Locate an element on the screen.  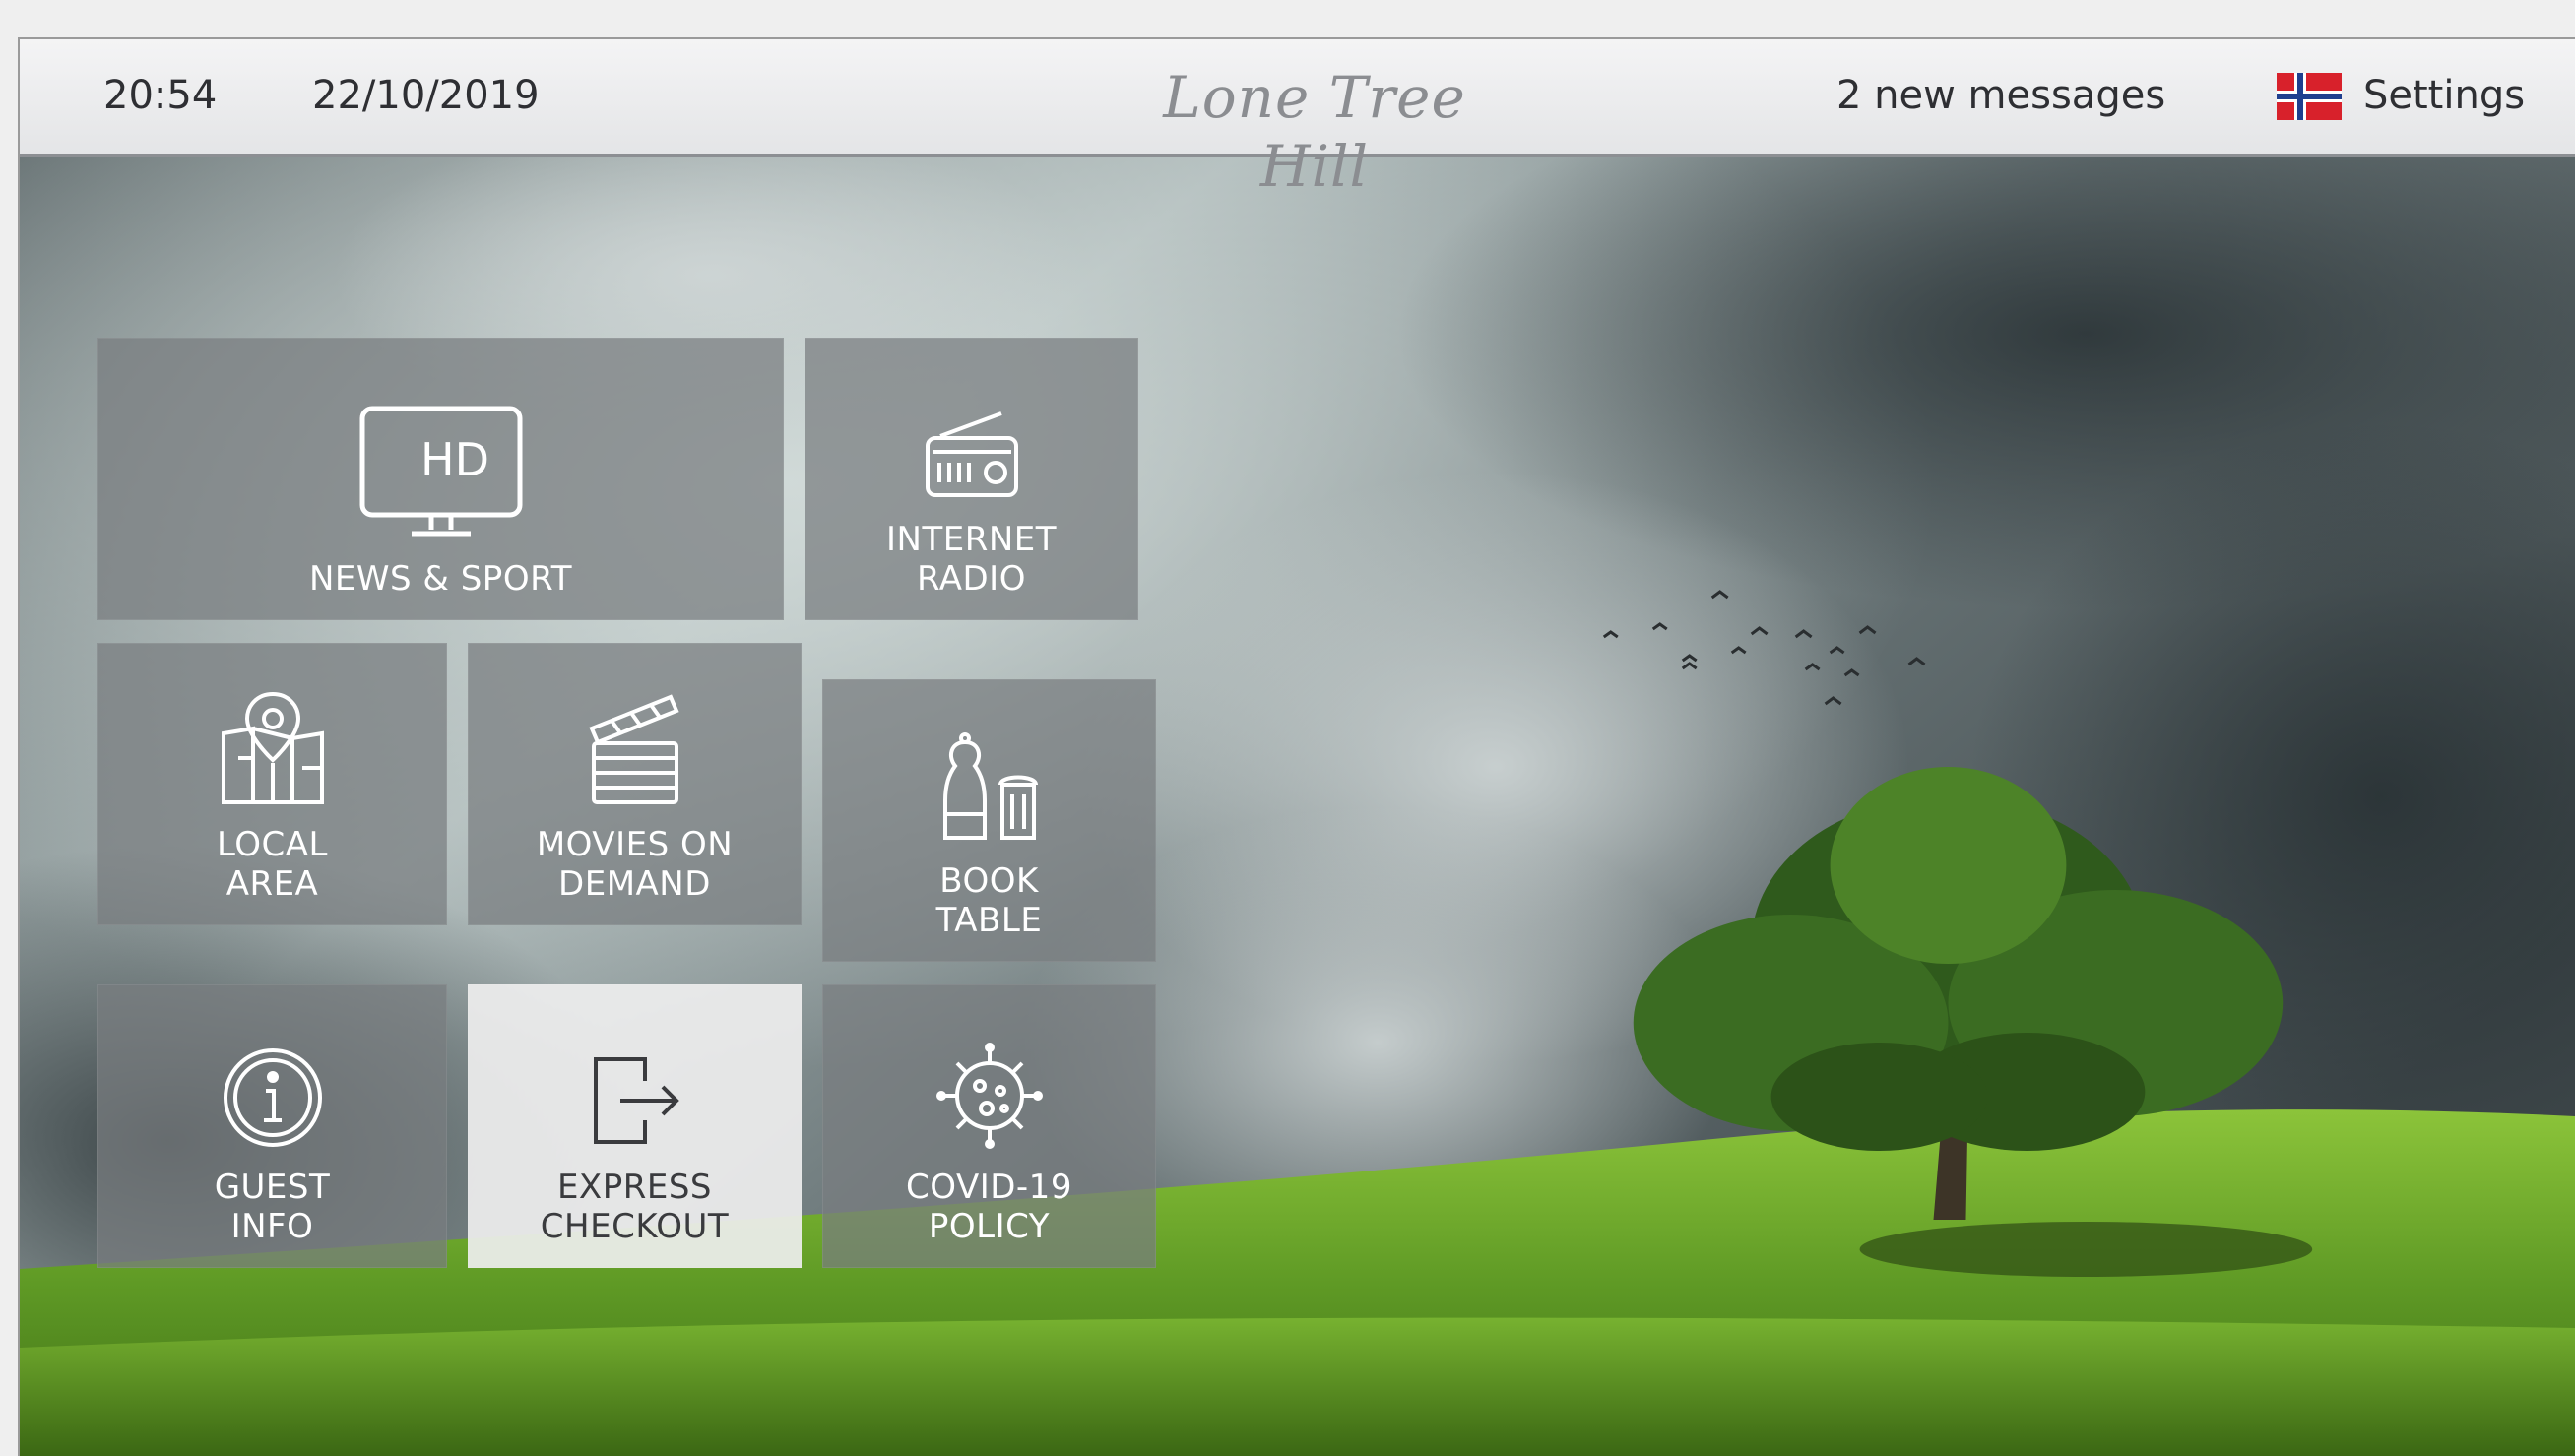
clock-time: 20:54 is located at coordinates (160, 95).